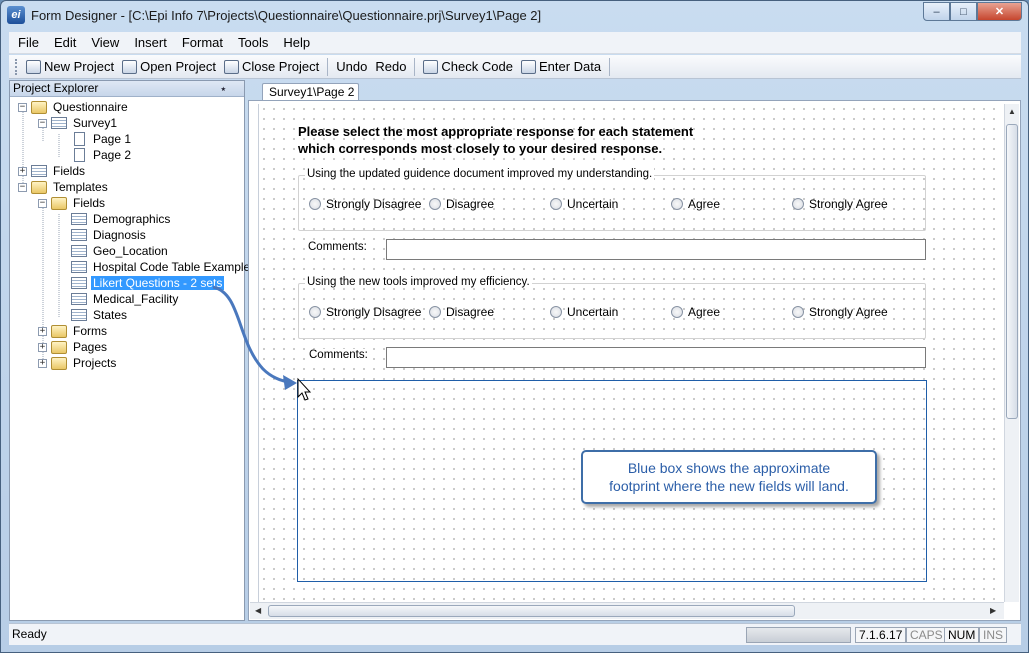 The width and height of the screenshot is (1029, 653). Describe the element at coordinates (365, 204) in the screenshot. I see `q1-option-strongly-disagree: Strongly Disagree` at that location.